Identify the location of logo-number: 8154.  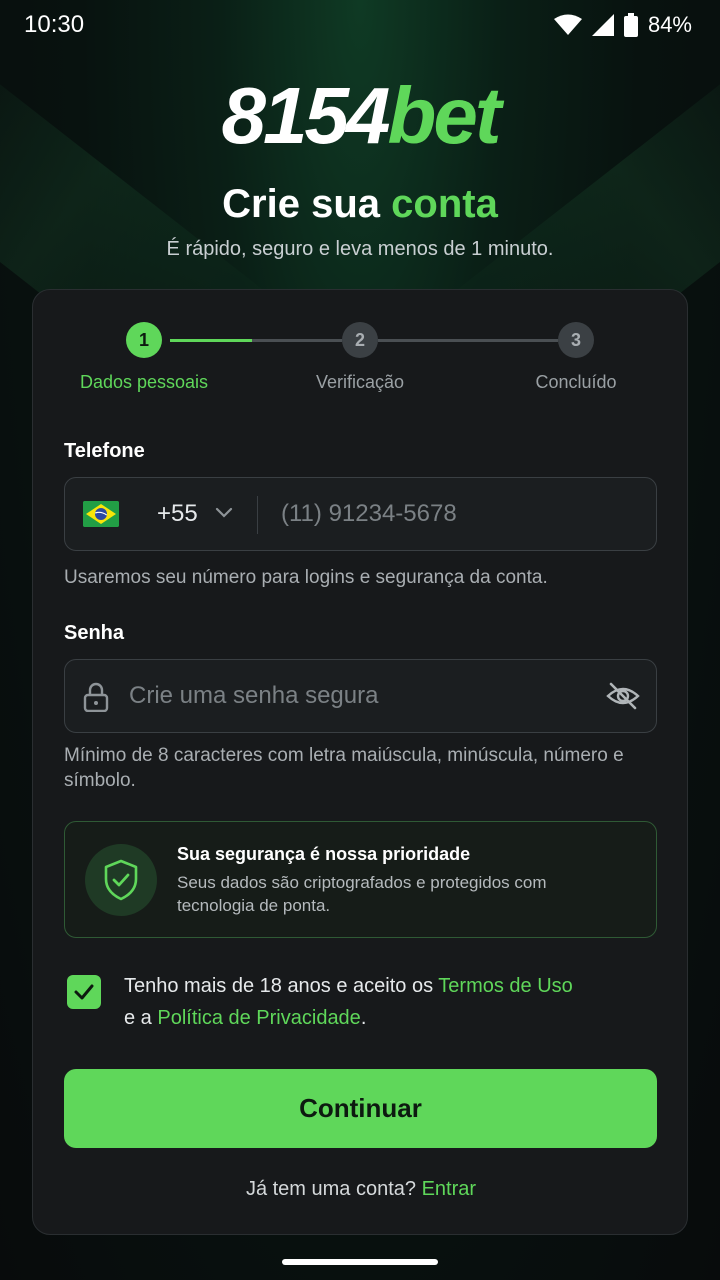
(306, 115).